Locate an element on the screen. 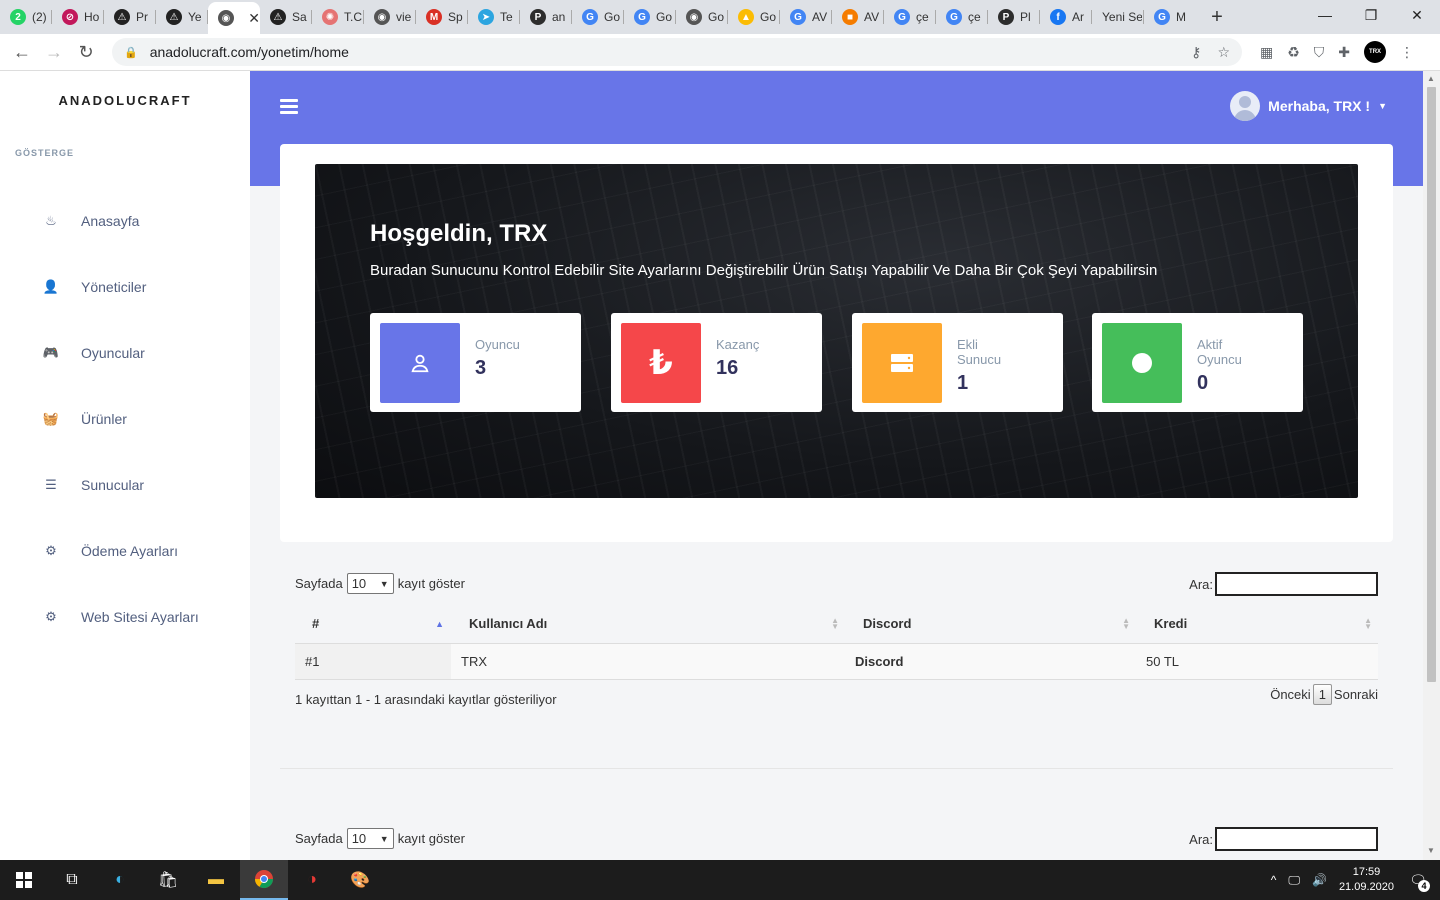  back-button: ← is located at coordinates (22, 52).